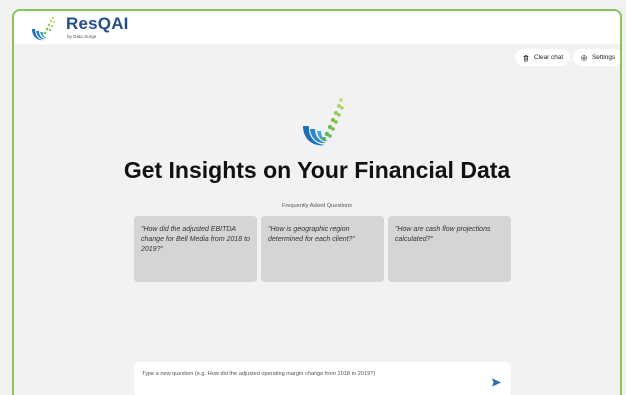 The height and width of the screenshot is (395, 626). What do you see at coordinates (43, 29) in the screenshot?
I see `resqai-logo-icon` at bounding box center [43, 29].